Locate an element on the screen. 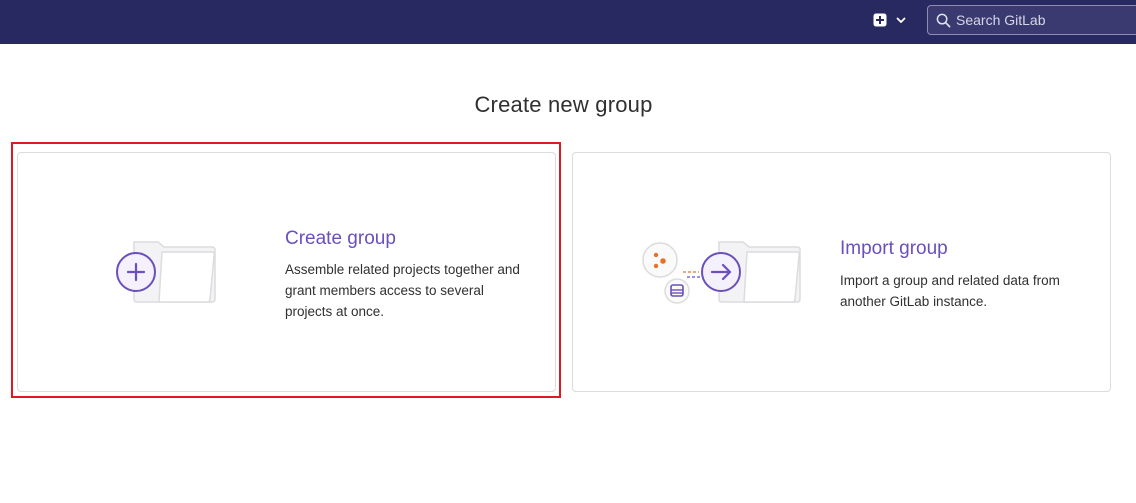  gitlab-instance-icon is located at coordinates (660, 260).